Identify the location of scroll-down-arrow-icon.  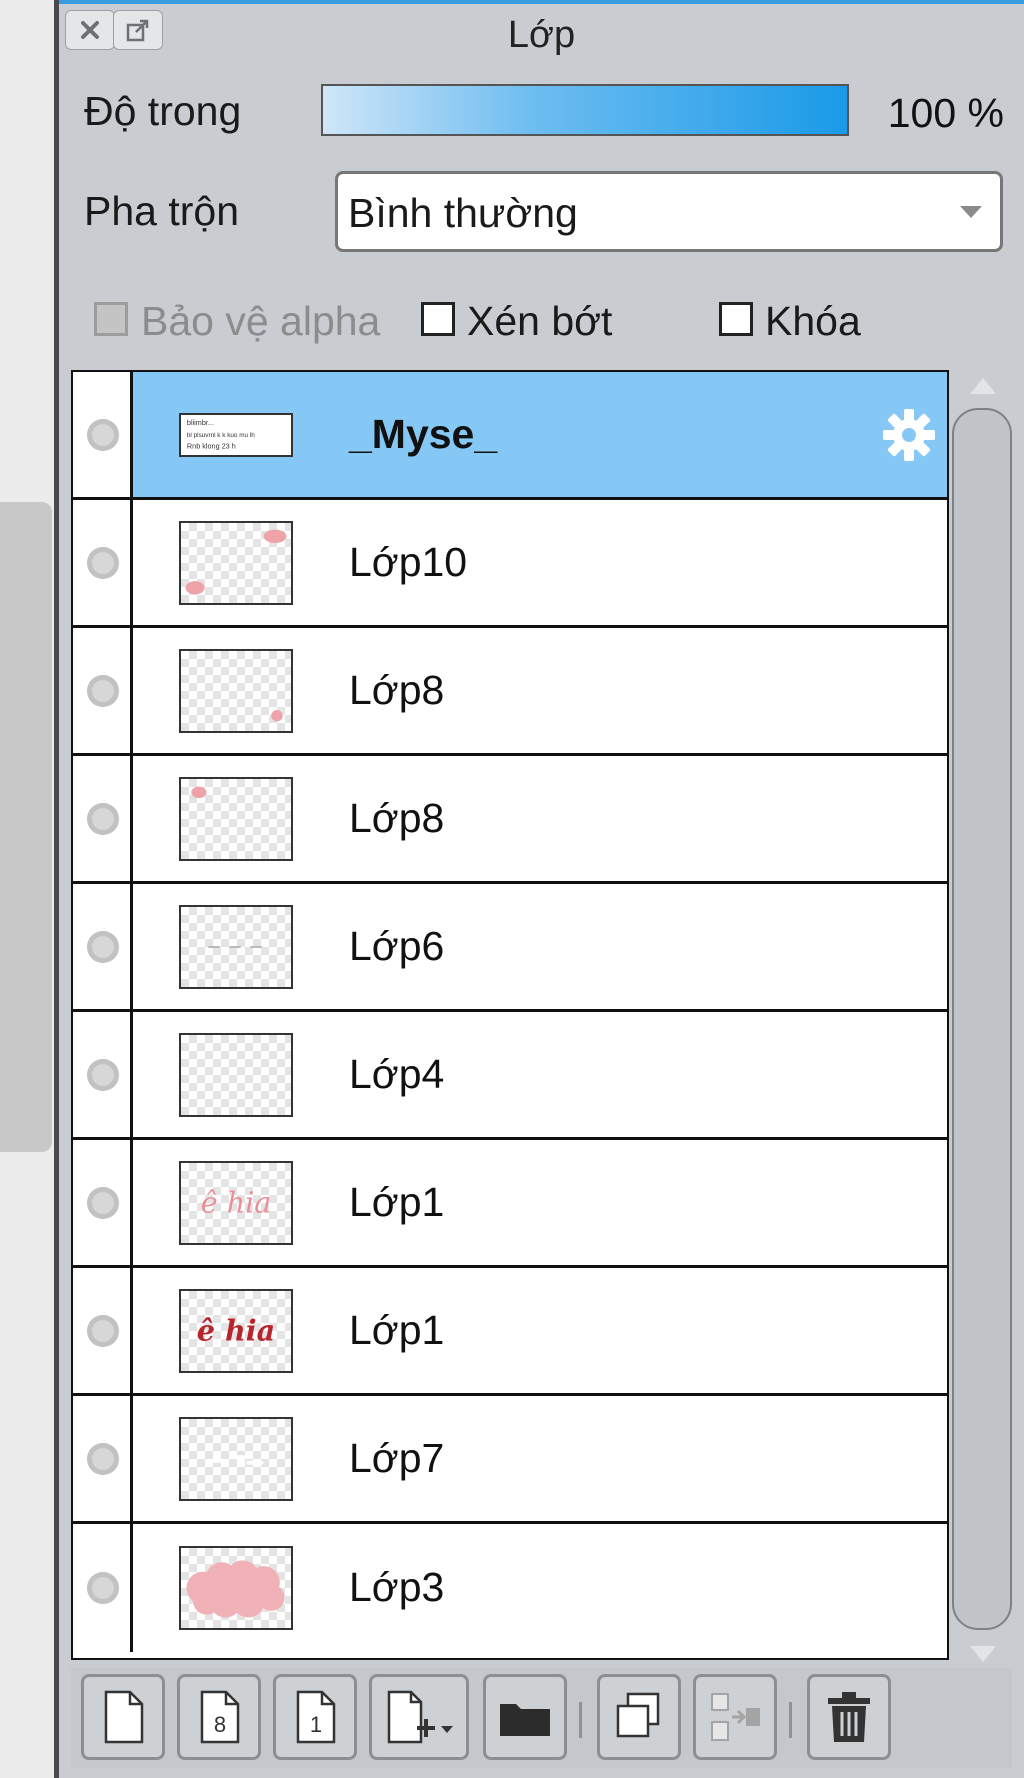
(983, 1654).